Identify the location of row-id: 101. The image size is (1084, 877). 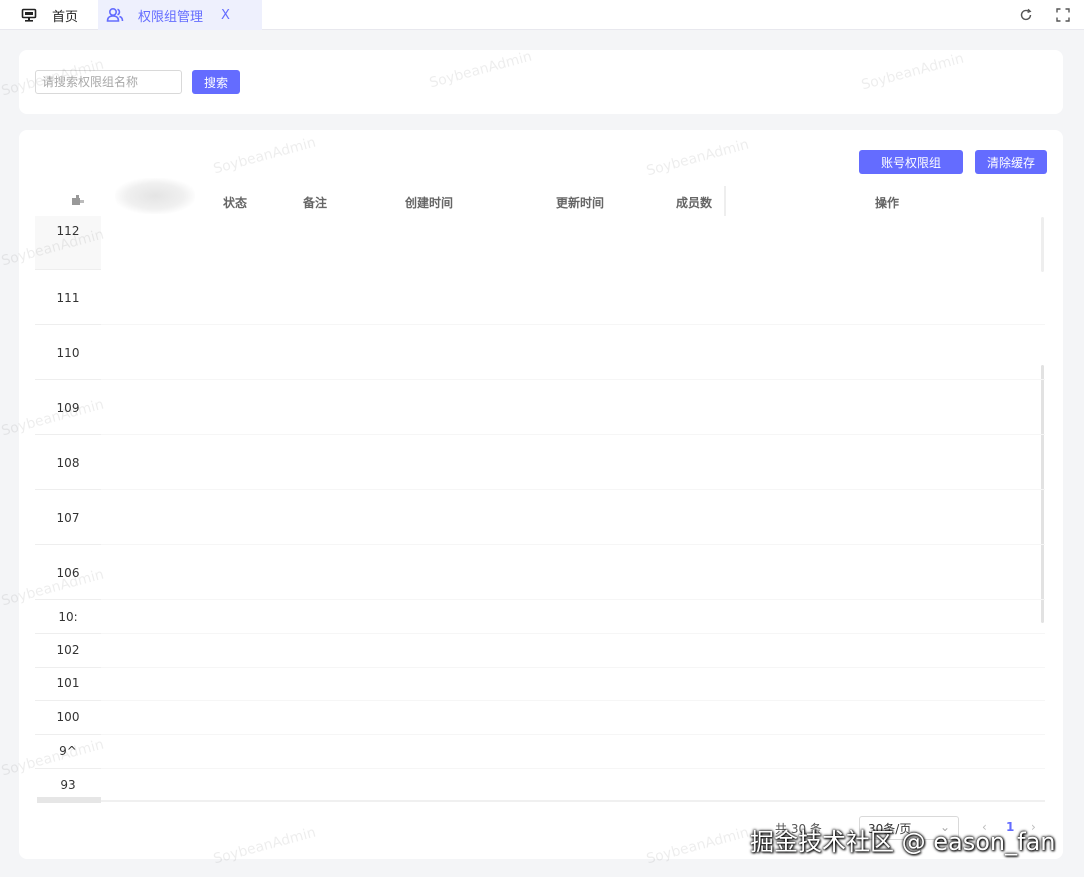
(68, 683).